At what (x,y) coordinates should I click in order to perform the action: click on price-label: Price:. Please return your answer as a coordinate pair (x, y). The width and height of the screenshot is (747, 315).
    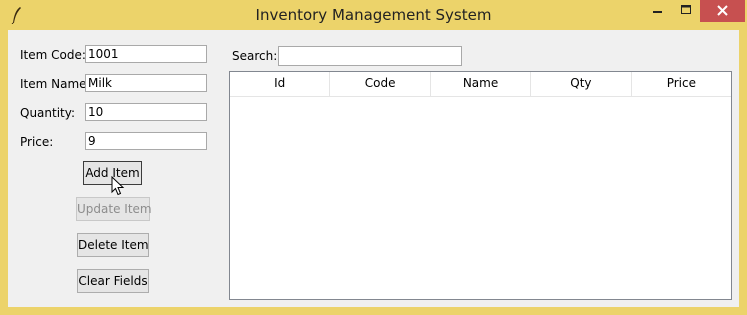
    Looking at the image, I should click on (37, 142).